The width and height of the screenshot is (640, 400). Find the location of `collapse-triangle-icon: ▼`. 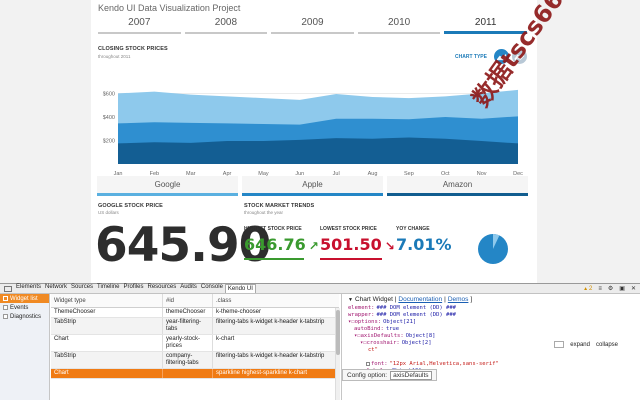

collapse-triangle-icon: ▼ is located at coordinates (350, 300).